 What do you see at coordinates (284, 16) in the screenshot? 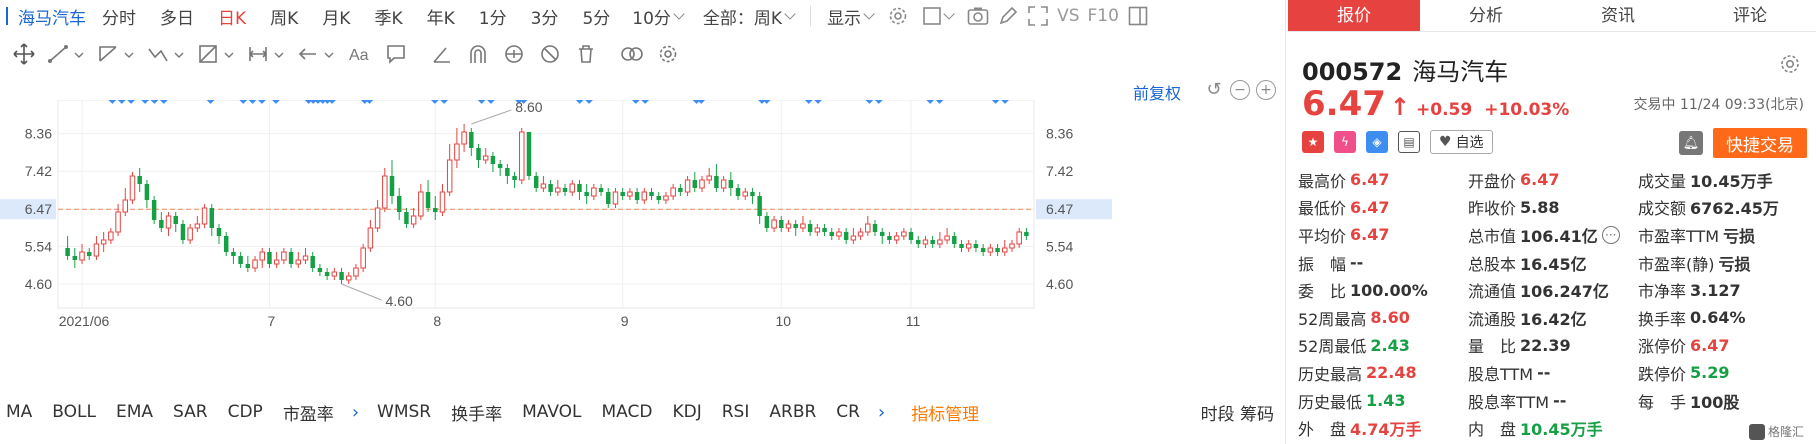
I see `tab-week-k: 周K` at bounding box center [284, 16].